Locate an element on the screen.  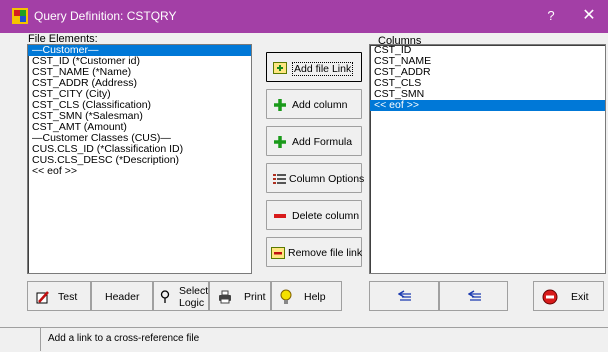
move-left-button is located at coordinates (404, 296).